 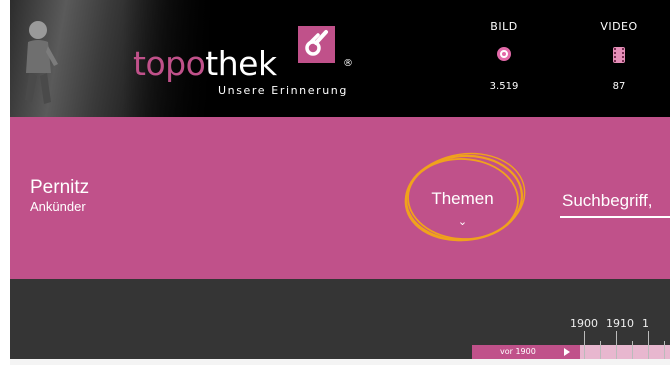 I want to click on stat-video-count: 87, so click(x=619, y=86).